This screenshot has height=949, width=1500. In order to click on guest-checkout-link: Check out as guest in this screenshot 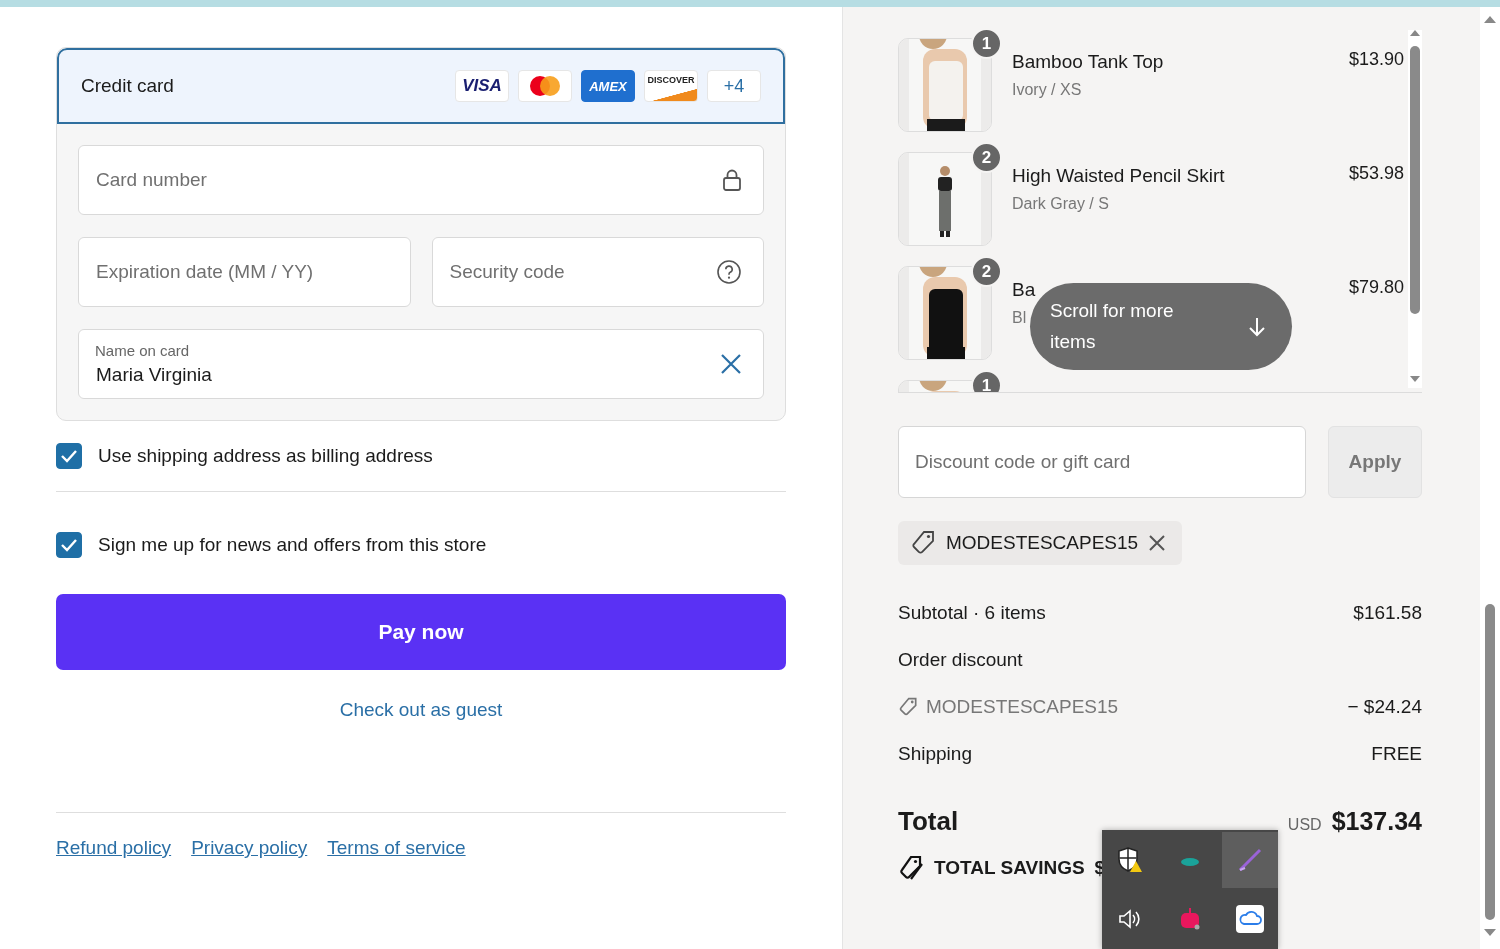, I will do `click(421, 709)`.